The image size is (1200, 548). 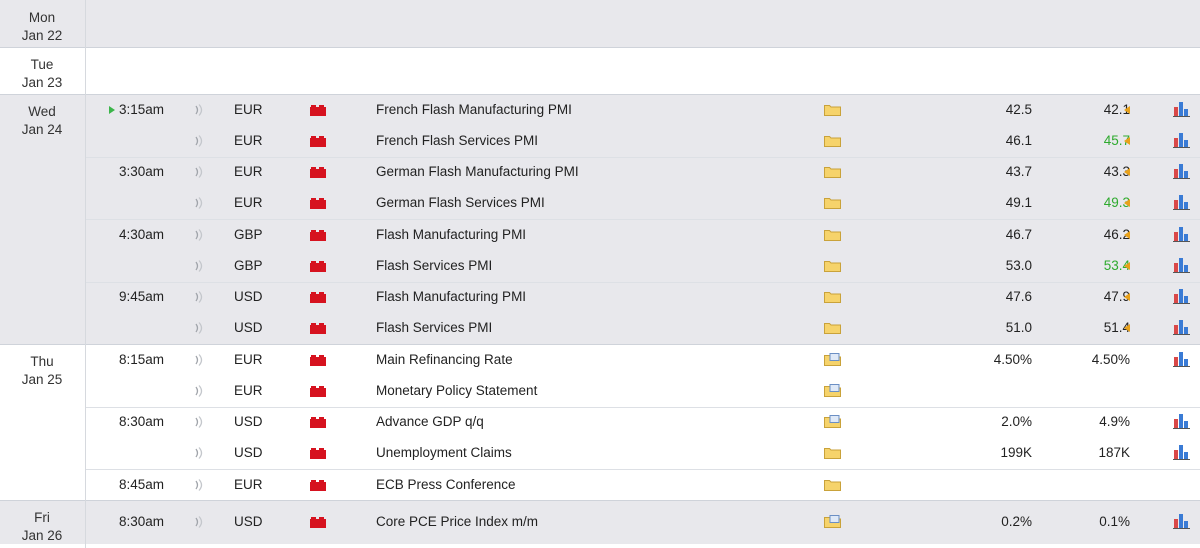 What do you see at coordinates (460, 203) in the screenshot?
I see `event-title: German Flash Services PMI` at bounding box center [460, 203].